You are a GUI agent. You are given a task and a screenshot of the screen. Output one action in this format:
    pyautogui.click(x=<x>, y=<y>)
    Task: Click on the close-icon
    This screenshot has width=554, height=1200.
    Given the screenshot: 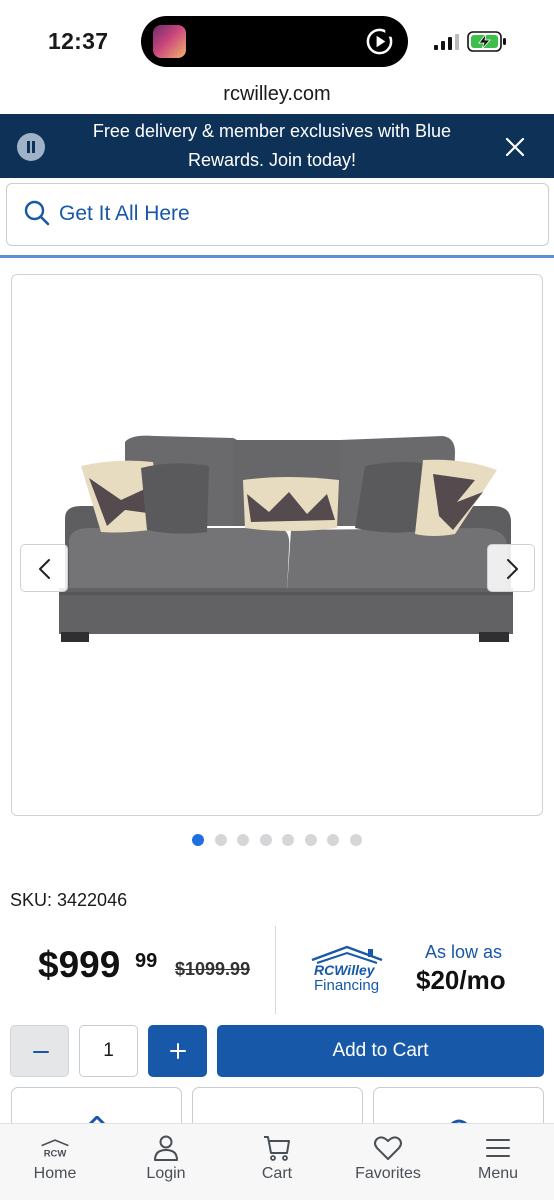 What is the action you would take?
    pyautogui.click(x=515, y=147)
    